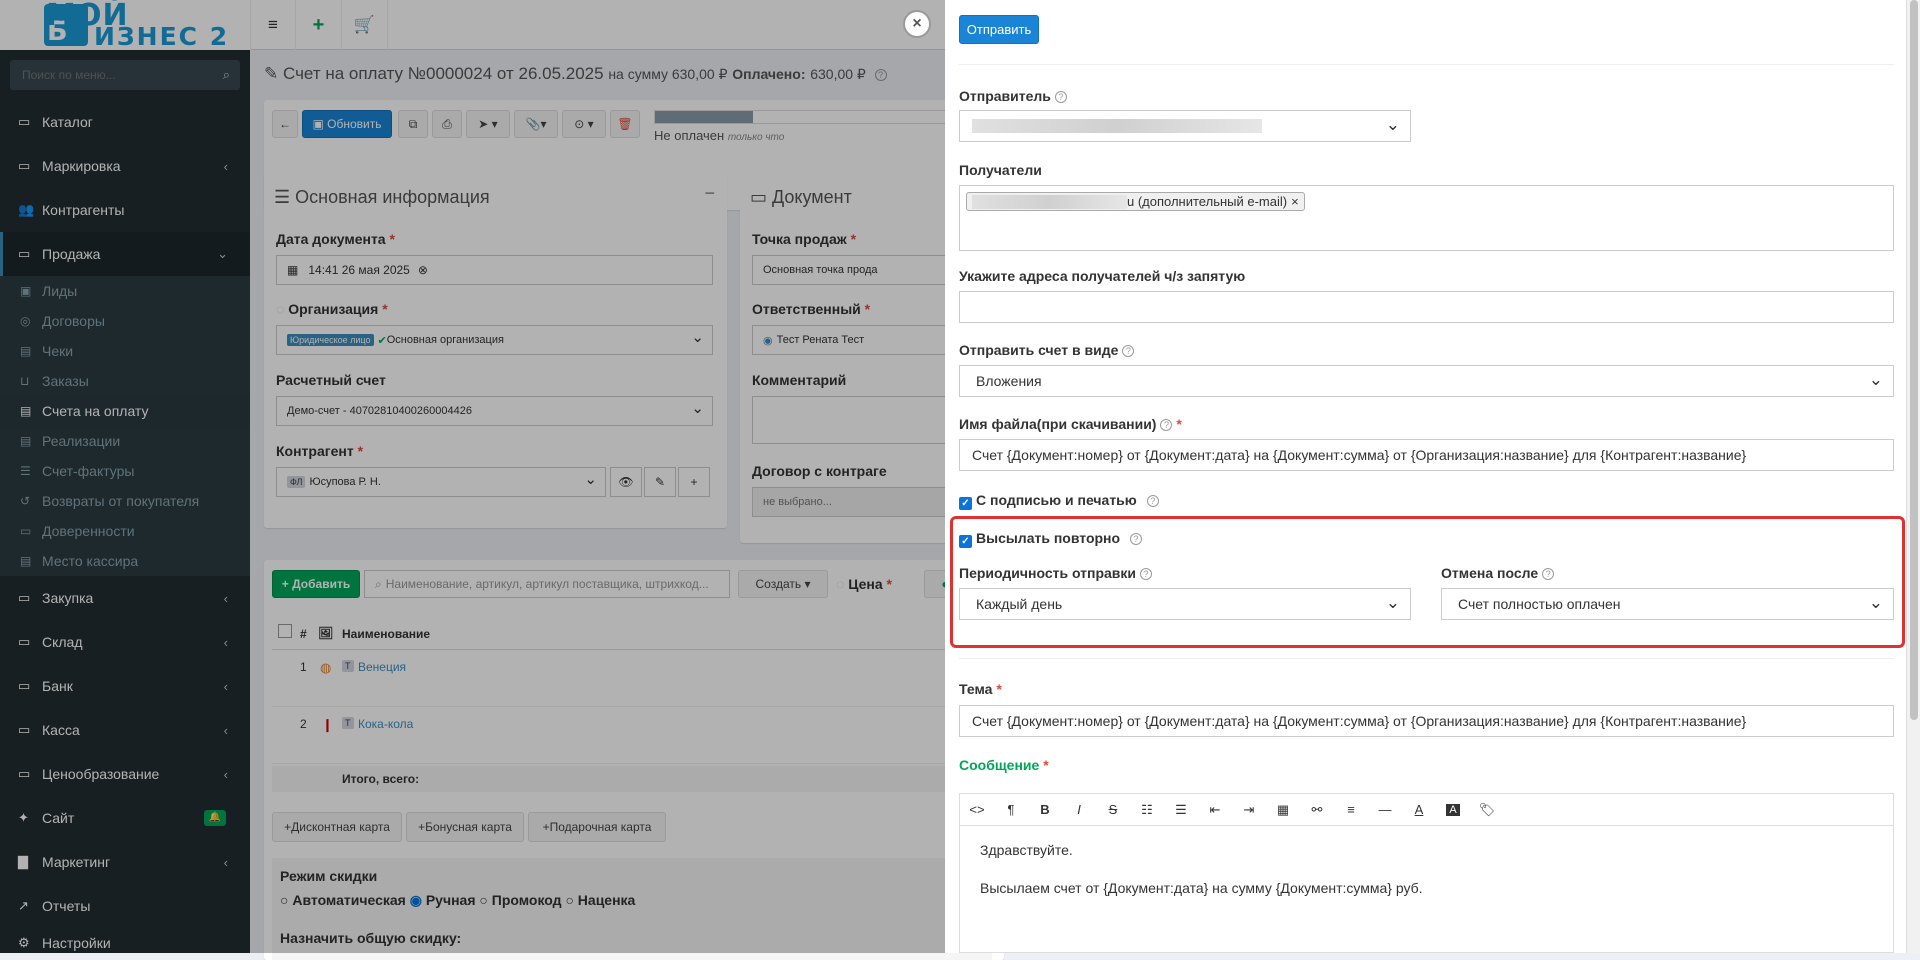 This screenshot has height=960, width=1920. Describe the element at coordinates (1009, 381) in the screenshot. I see `send-as-value: Вложения` at that location.